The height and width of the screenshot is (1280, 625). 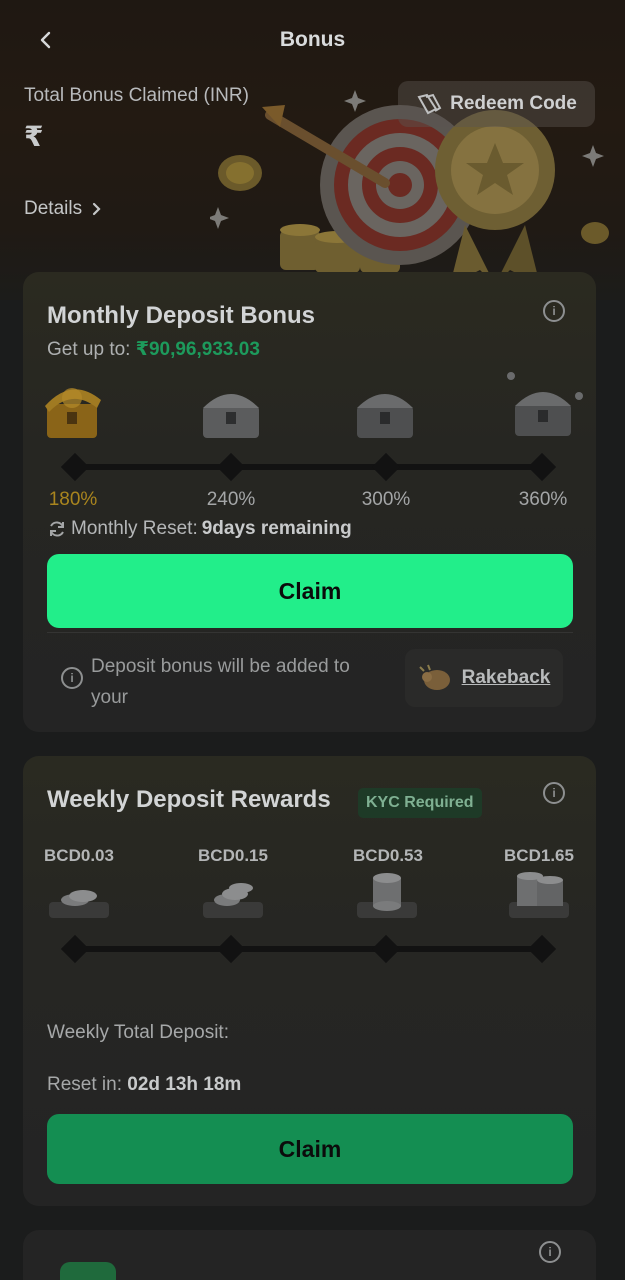 I want to click on weekly-total-label: Weekly Total Deposit:, so click(x=138, y=1032).